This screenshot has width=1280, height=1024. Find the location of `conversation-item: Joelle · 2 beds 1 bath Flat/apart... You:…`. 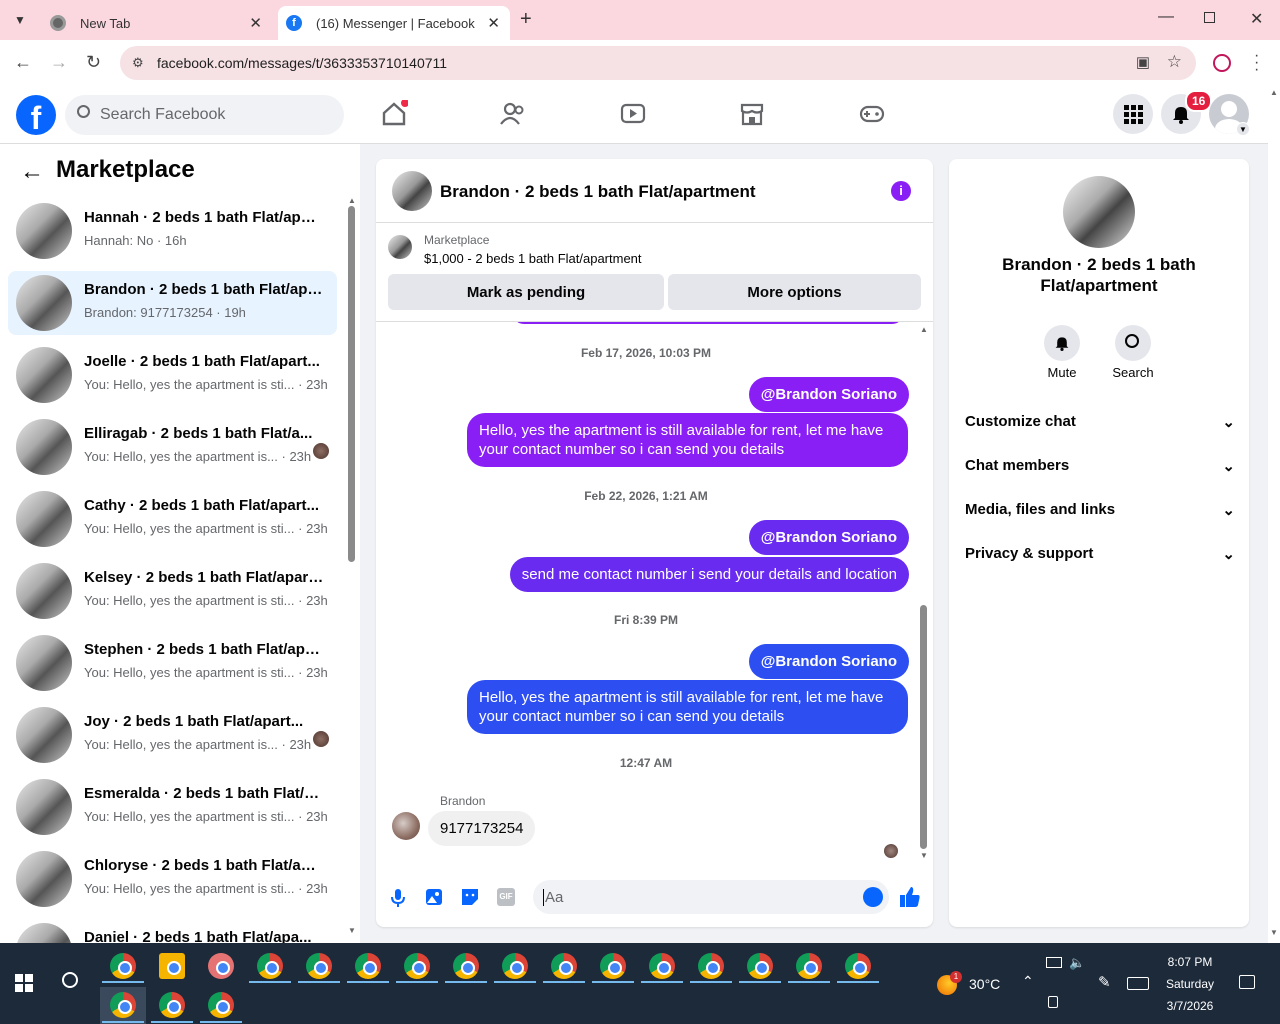

conversation-item: Joelle · 2 beds 1 bath Flat/apart... You:… is located at coordinates (172, 375).